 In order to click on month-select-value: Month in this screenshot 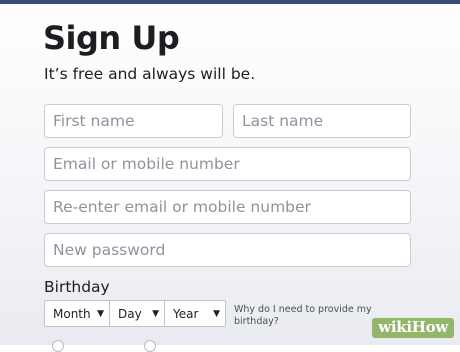, I will do `click(72, 313)`.